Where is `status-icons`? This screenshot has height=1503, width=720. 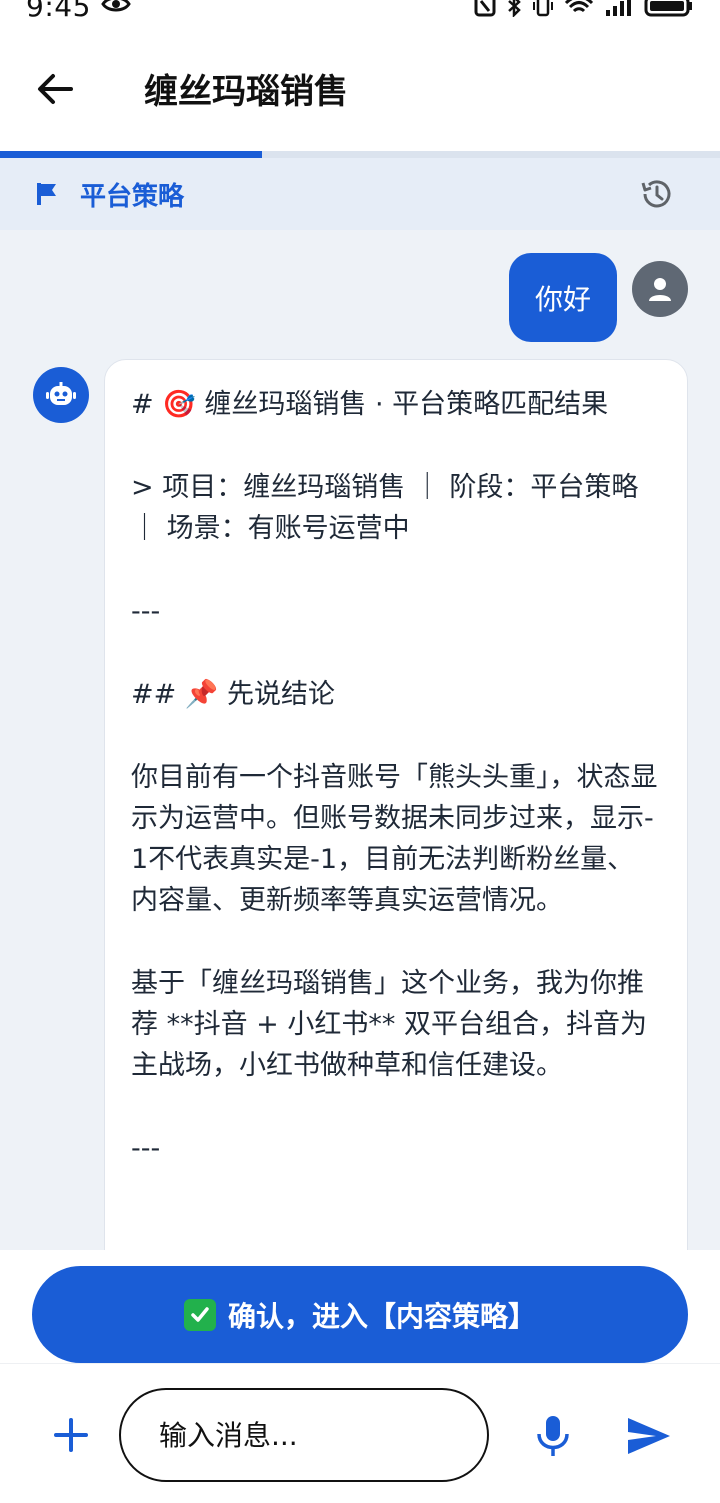
status-icons is located at coordinates (584, 8).